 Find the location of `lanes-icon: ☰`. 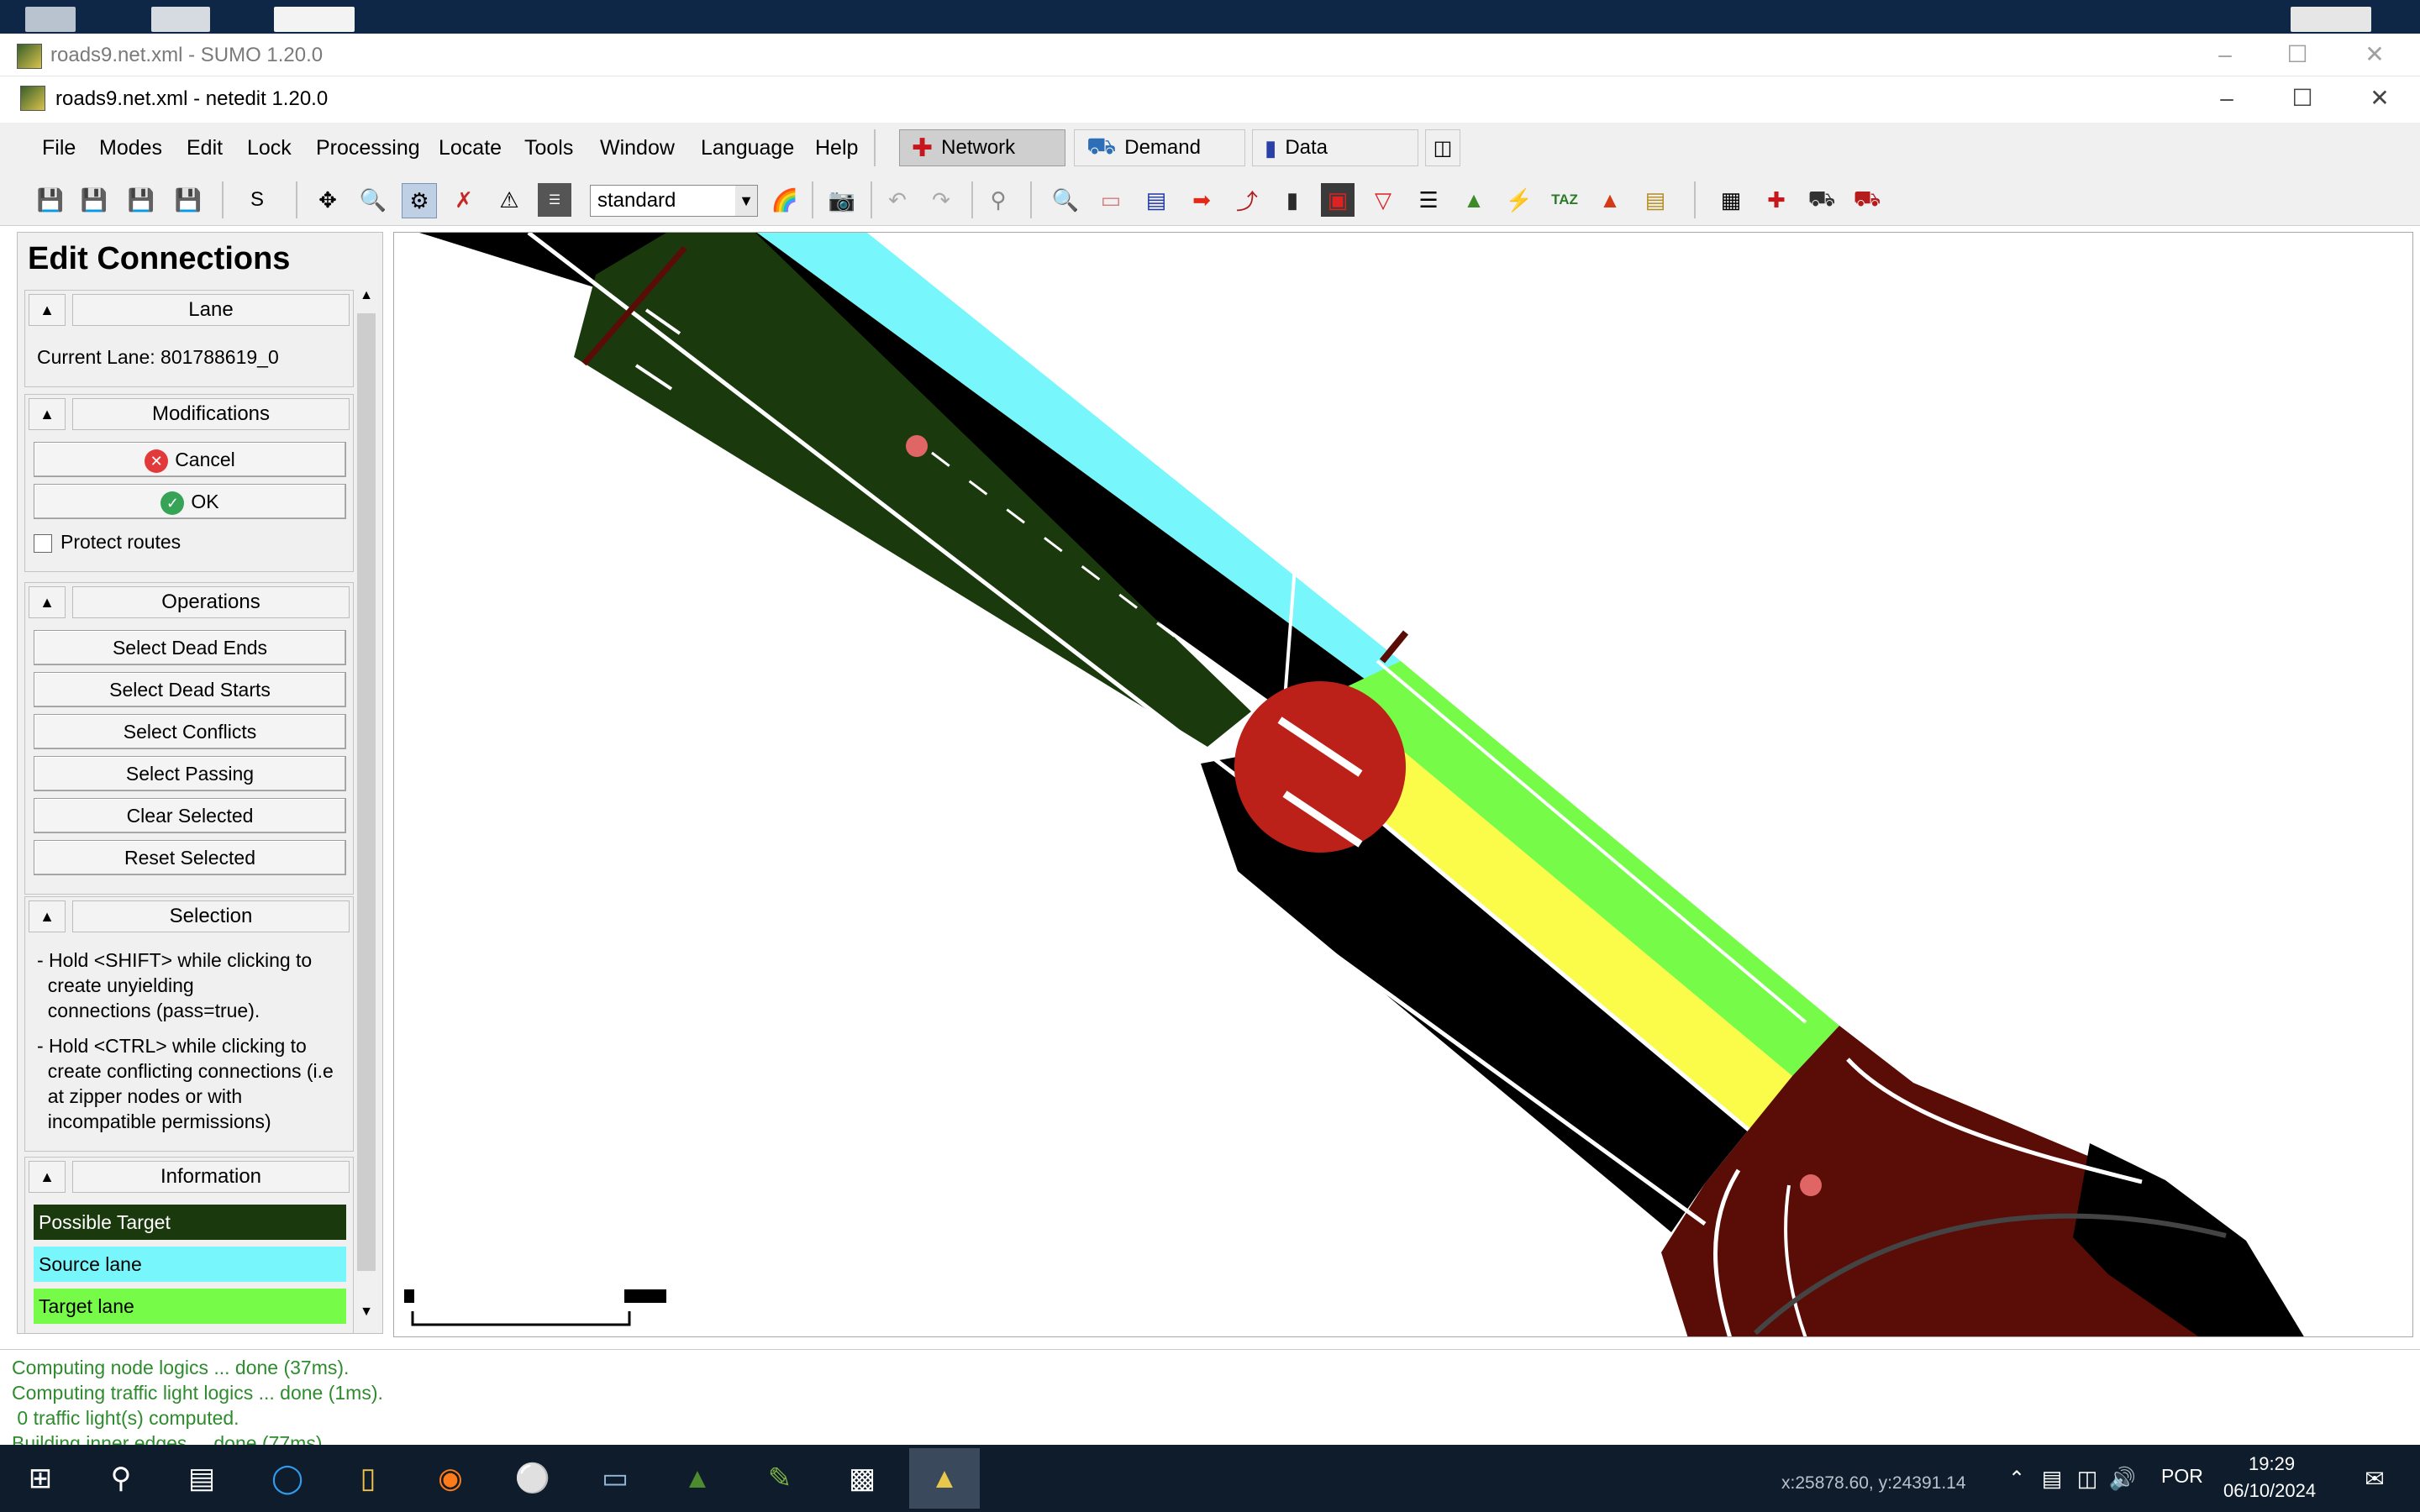

lanes-icon: ☰ is located at coordinates (1428, 200).